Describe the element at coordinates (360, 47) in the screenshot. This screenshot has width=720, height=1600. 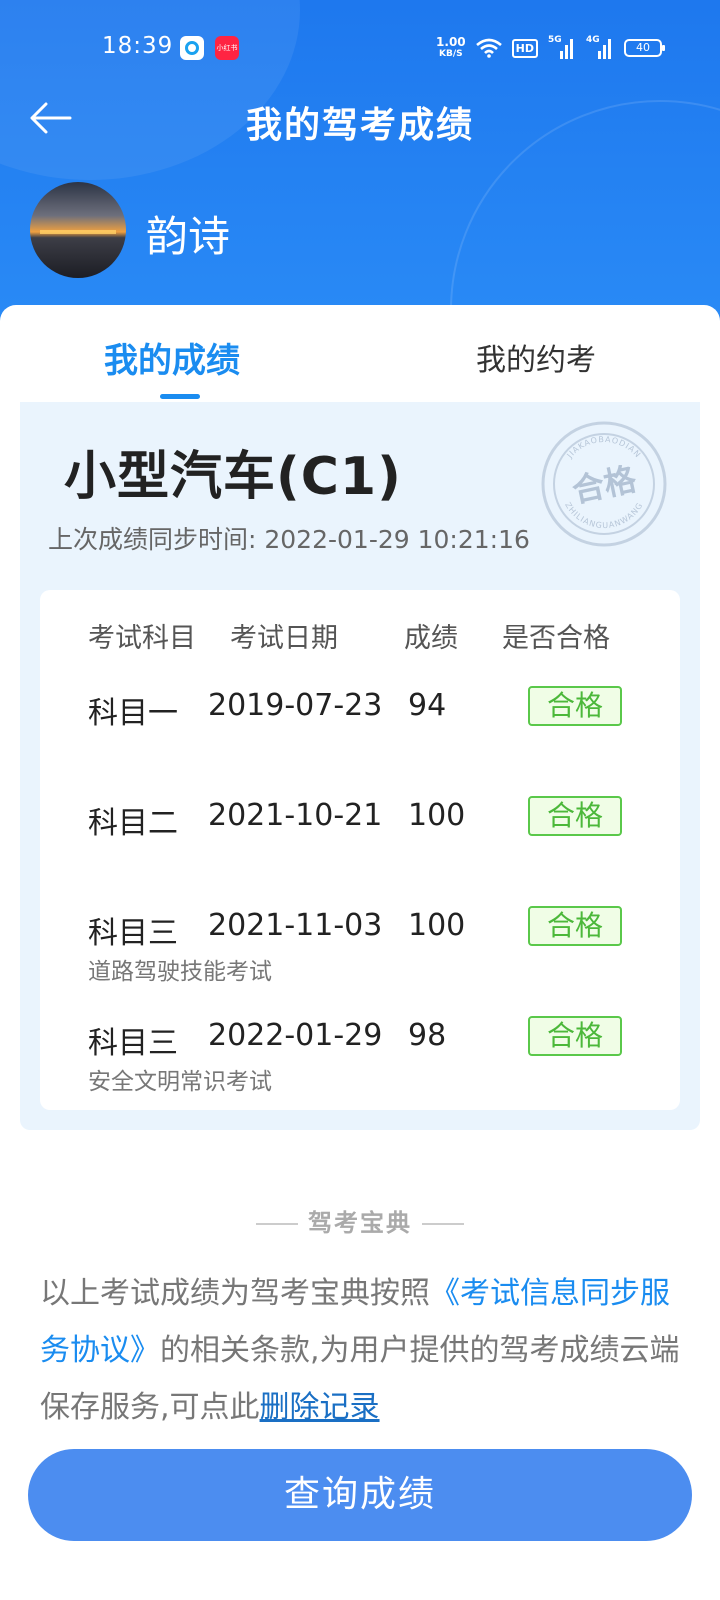
I see `status-bar: 18:39 小红书 1.00 KB/S HD 5G 4G 40` at that location.